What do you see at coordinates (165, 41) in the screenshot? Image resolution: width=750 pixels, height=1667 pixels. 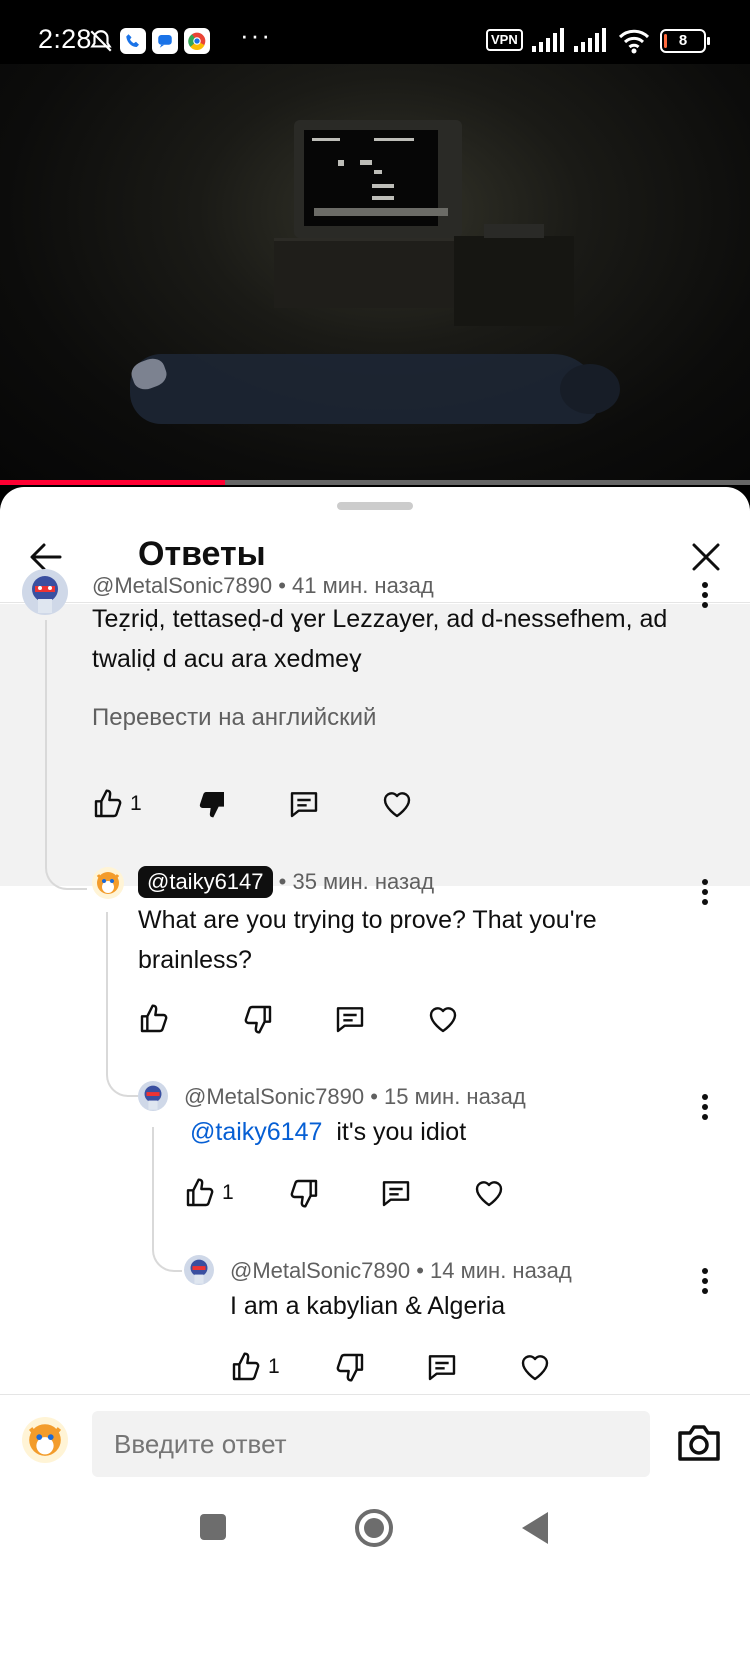 I see `messages-app-icon` at bounding box center [165, 41].